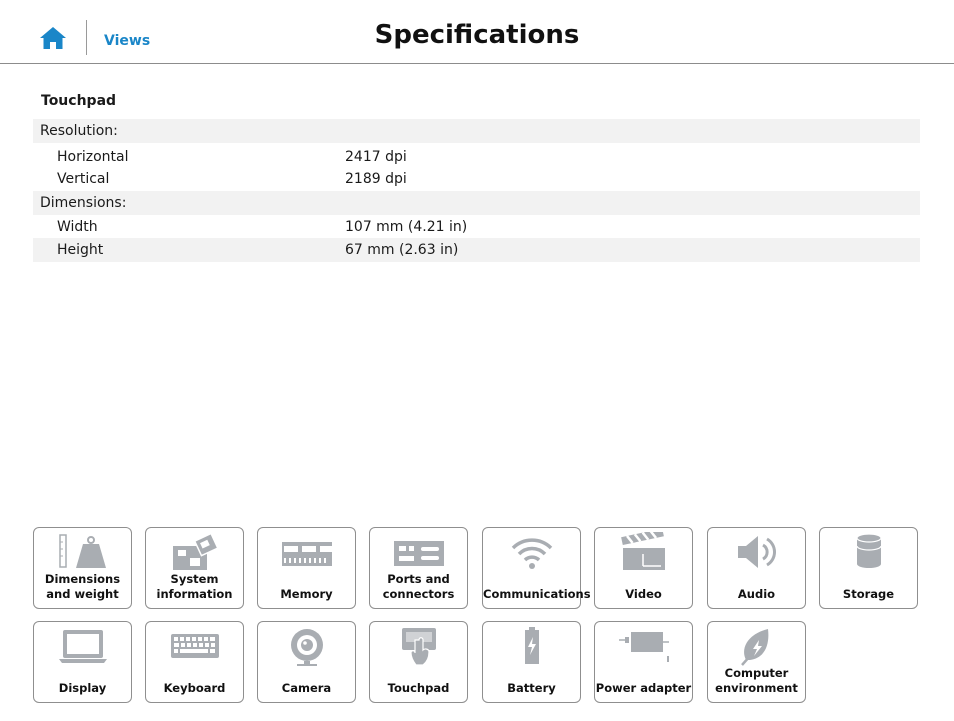 This screenshot has height=721, width=954. Describe the element at coordinates (82, 586) in the screenshot. I see `tile-label: Dimensions and weight` at that location.